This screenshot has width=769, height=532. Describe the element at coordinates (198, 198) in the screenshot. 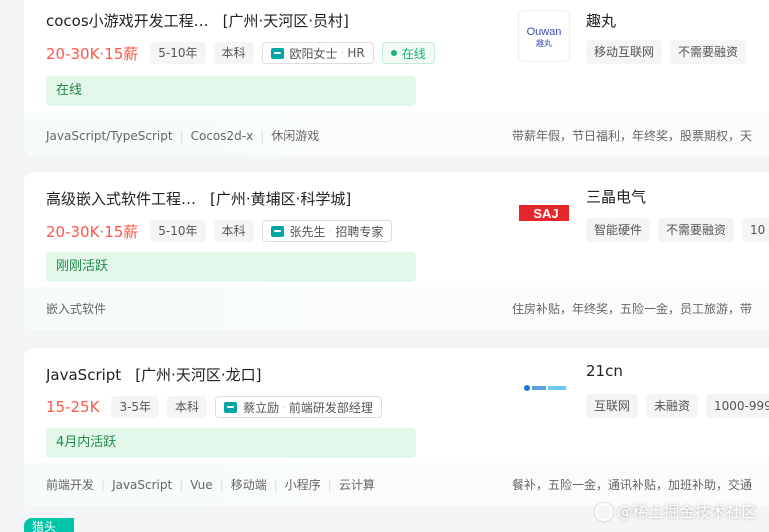

I see `job-title-row: 高级嵌入式软件工程… [广州·黄埔区·科学城]` at that location.